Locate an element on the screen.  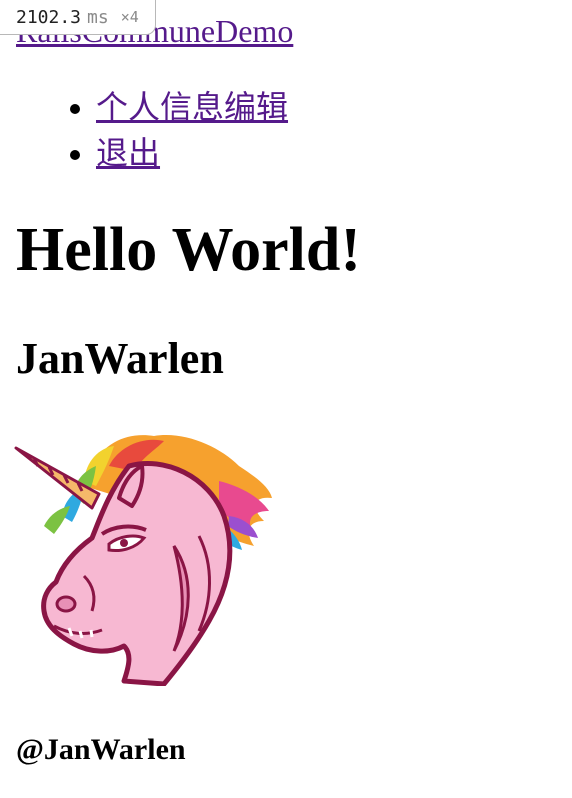
nav-list: 个人信息编辑 退出 is located at coordinates (144, 130).